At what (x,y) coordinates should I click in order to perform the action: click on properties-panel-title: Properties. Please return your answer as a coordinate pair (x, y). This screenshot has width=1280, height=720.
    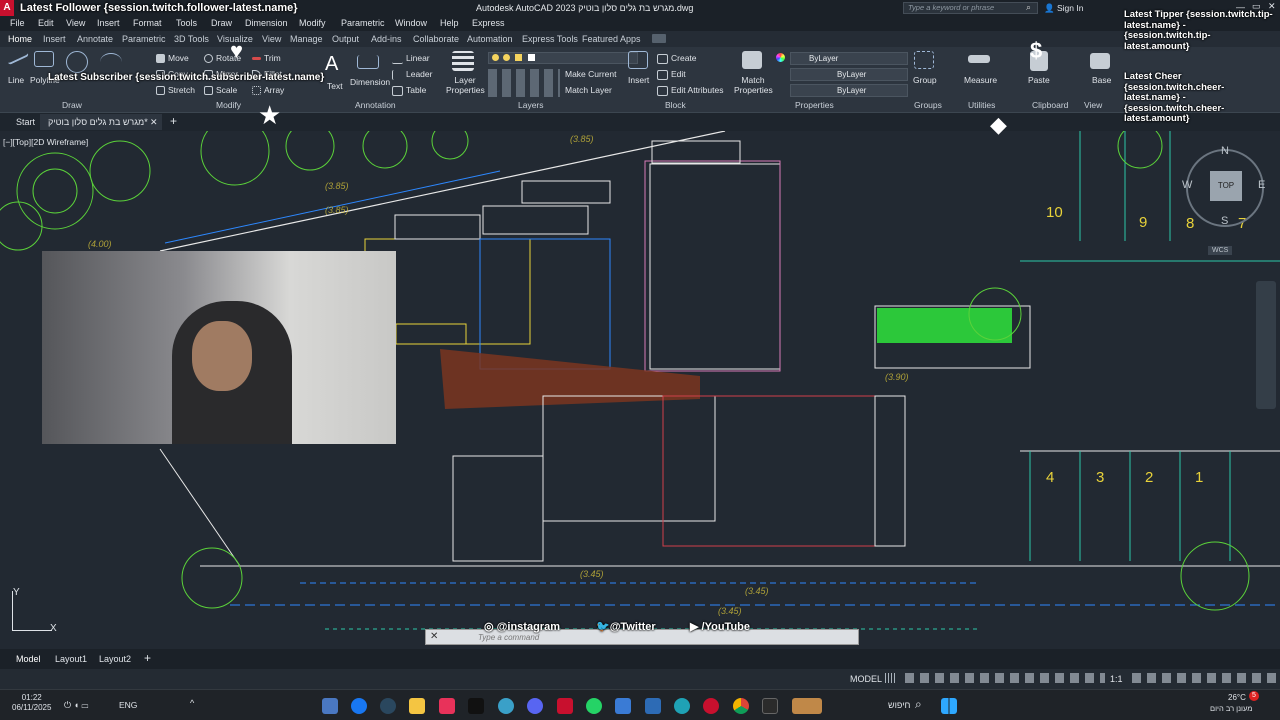
    Looking at the image, I should click on (814, 105).